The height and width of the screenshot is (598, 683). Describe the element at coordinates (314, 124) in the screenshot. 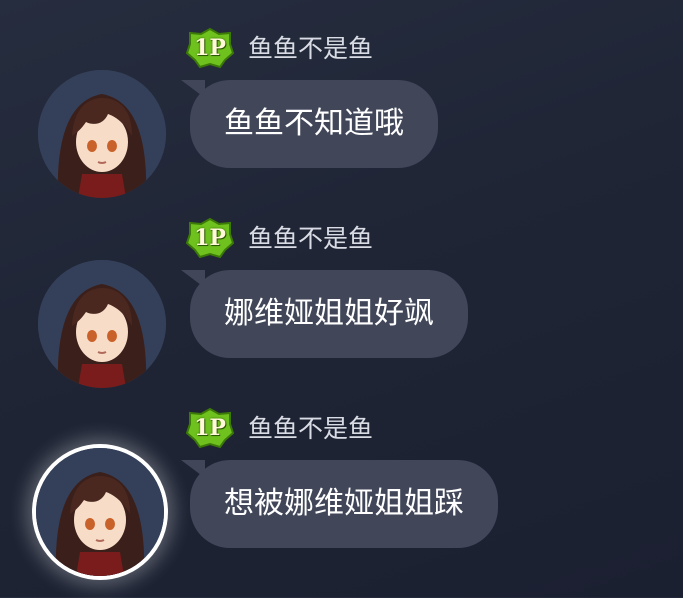

I see `message-bubble: 鱼鱼不知道哦` at that location.